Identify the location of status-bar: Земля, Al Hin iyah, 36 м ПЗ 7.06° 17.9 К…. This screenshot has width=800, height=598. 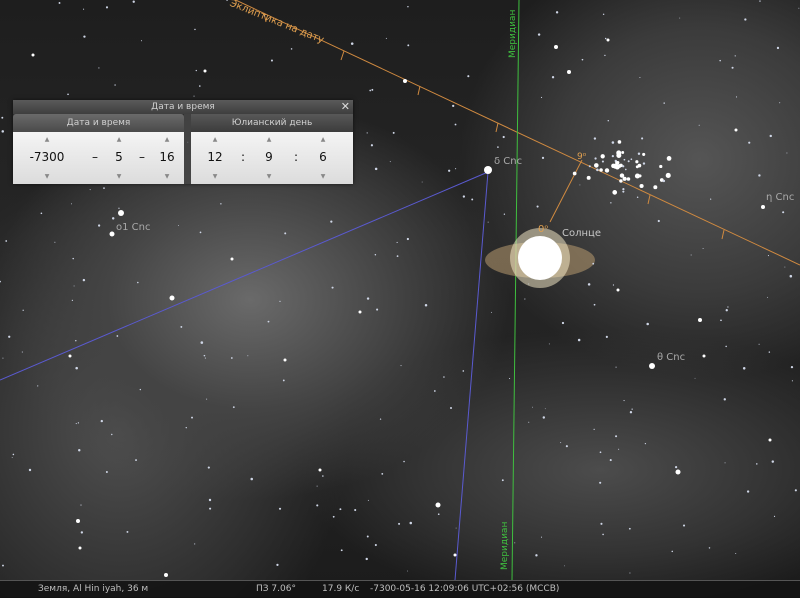
(400, 589).